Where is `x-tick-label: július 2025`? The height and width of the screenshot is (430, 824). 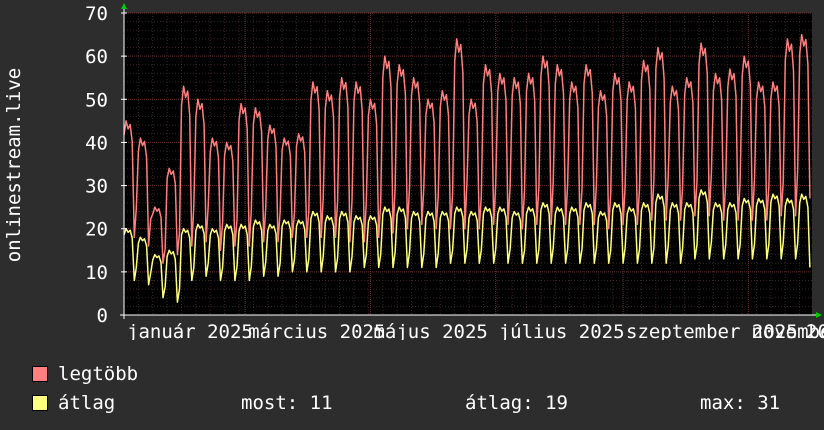 x-tick-label: július 2025 is located at coordinates (562, 330).